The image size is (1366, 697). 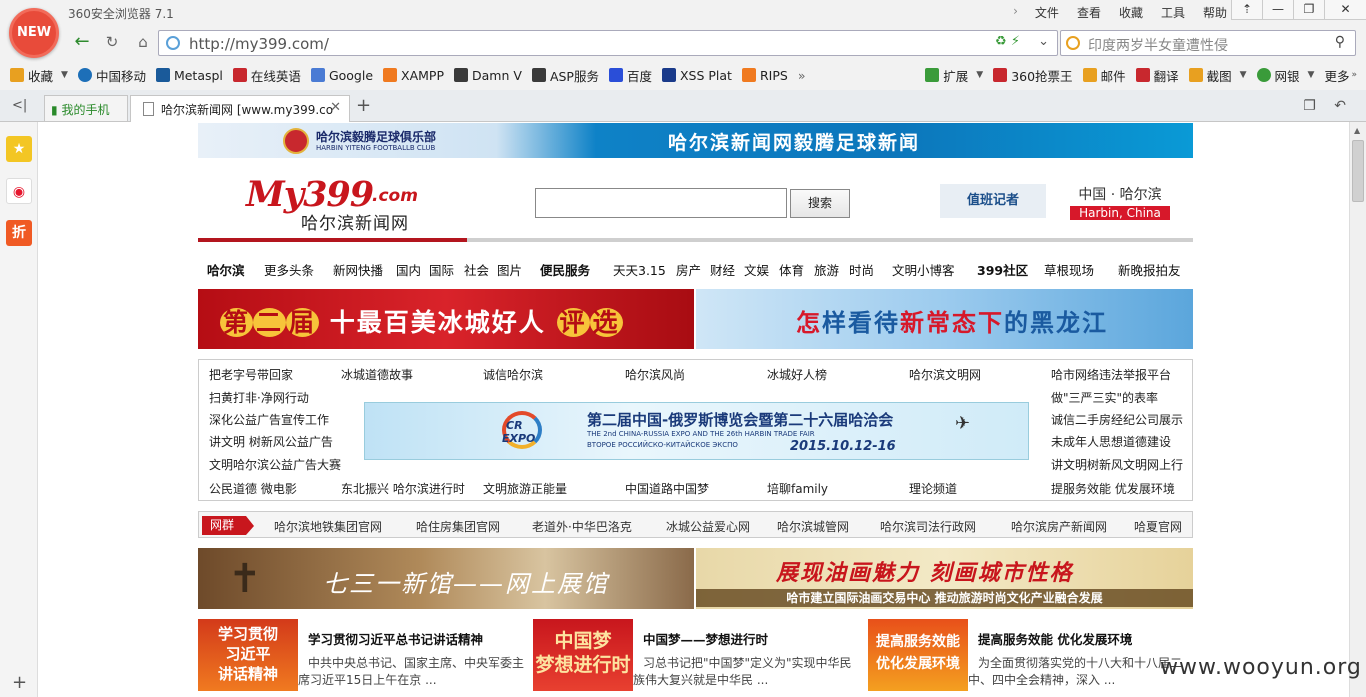 What do you see at coordinates (1047, 12) in the screenshot?
I see `menu-file: 文件` at bounding box center [1047, 12].